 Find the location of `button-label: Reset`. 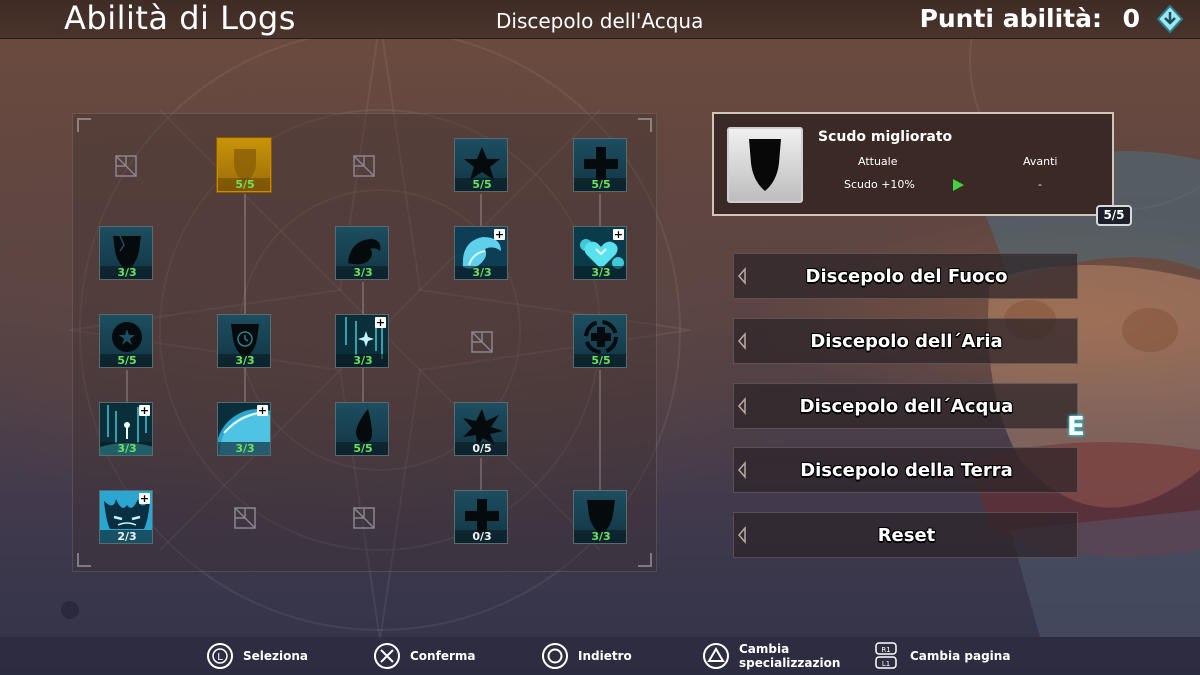

button-label: Reset is located at coordinates (906, 535).